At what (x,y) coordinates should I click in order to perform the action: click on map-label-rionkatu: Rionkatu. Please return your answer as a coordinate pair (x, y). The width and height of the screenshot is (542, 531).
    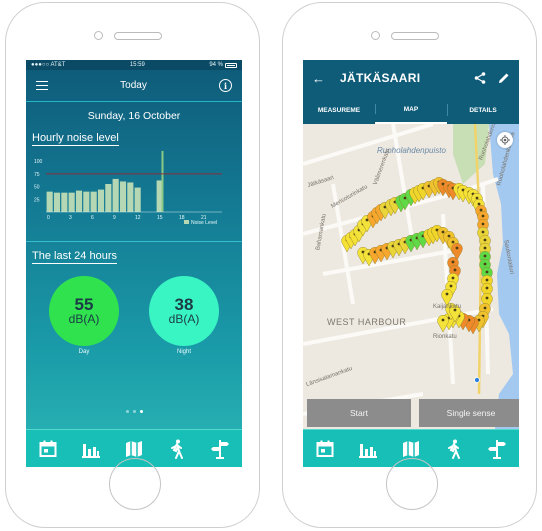
    Looking at the image, I should click on (445, 337).